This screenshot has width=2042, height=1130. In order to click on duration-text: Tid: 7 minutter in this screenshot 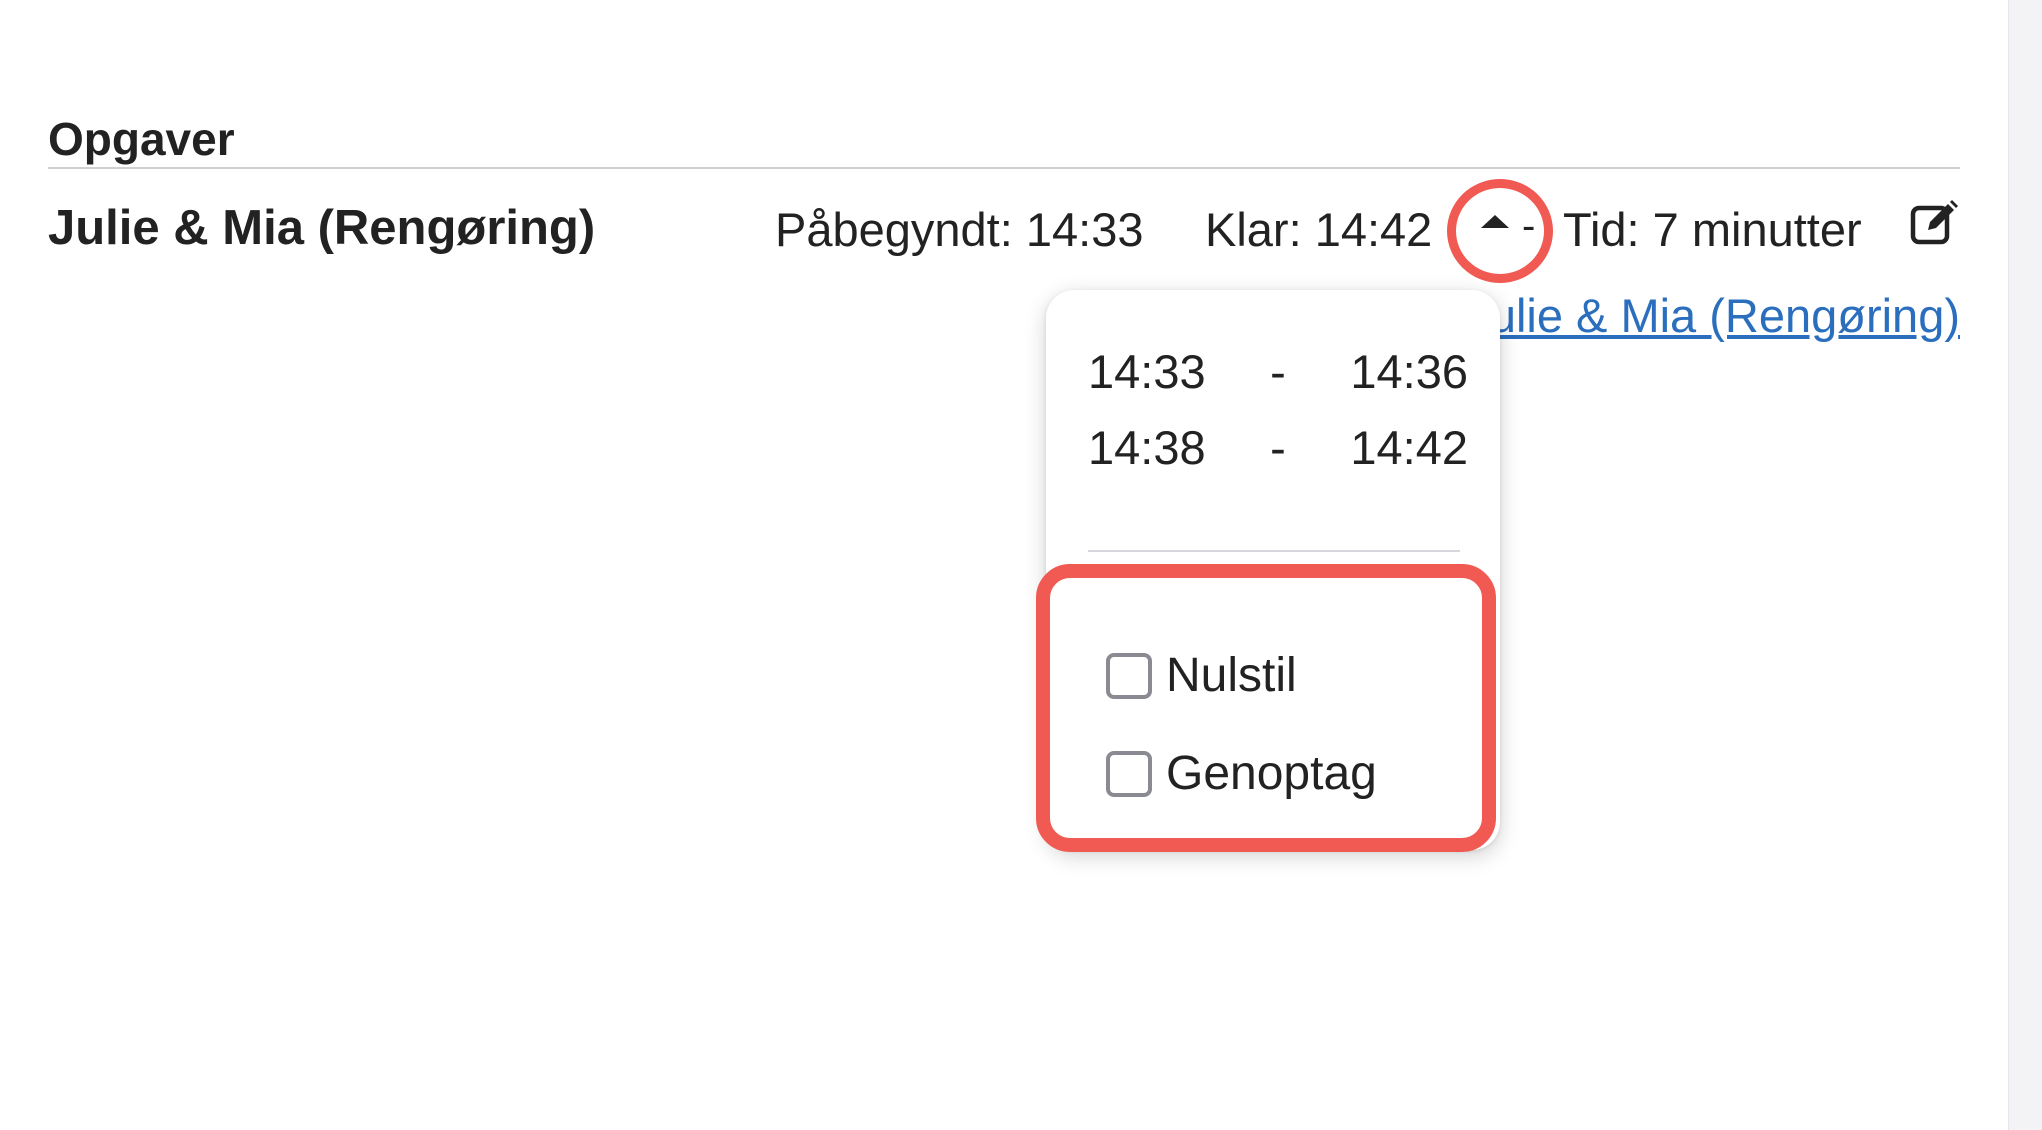, I will do `click(1712, 229)`.